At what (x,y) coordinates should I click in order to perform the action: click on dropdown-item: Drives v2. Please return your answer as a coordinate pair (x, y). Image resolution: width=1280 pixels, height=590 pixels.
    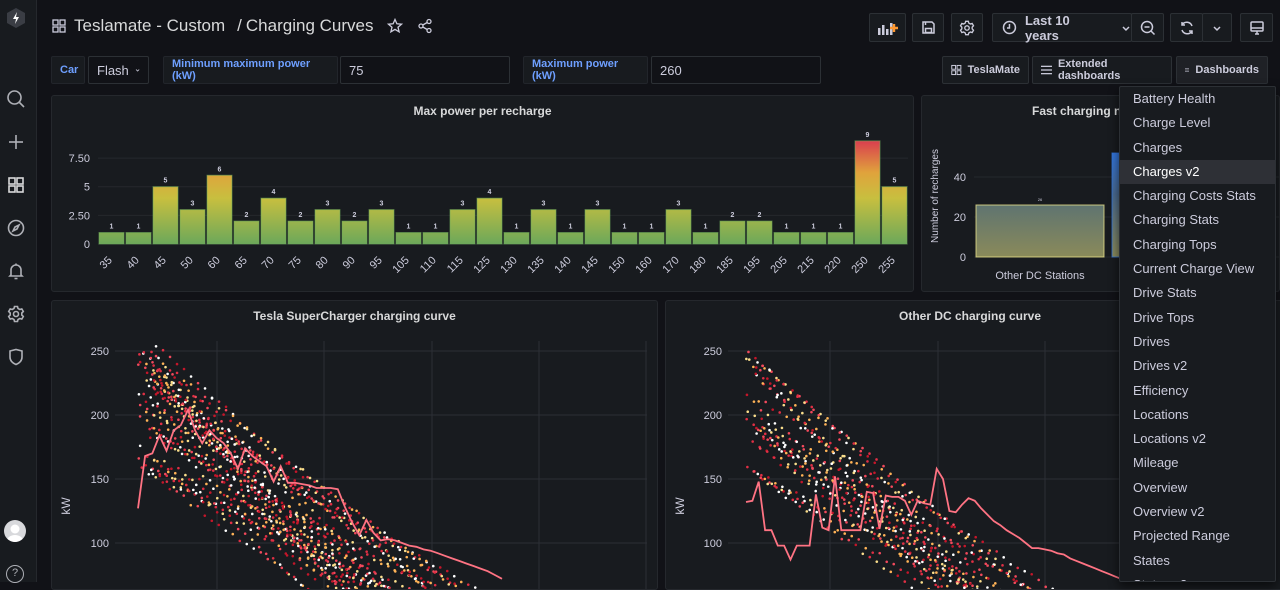
    Looking at the image, I should click on (1197, 366).